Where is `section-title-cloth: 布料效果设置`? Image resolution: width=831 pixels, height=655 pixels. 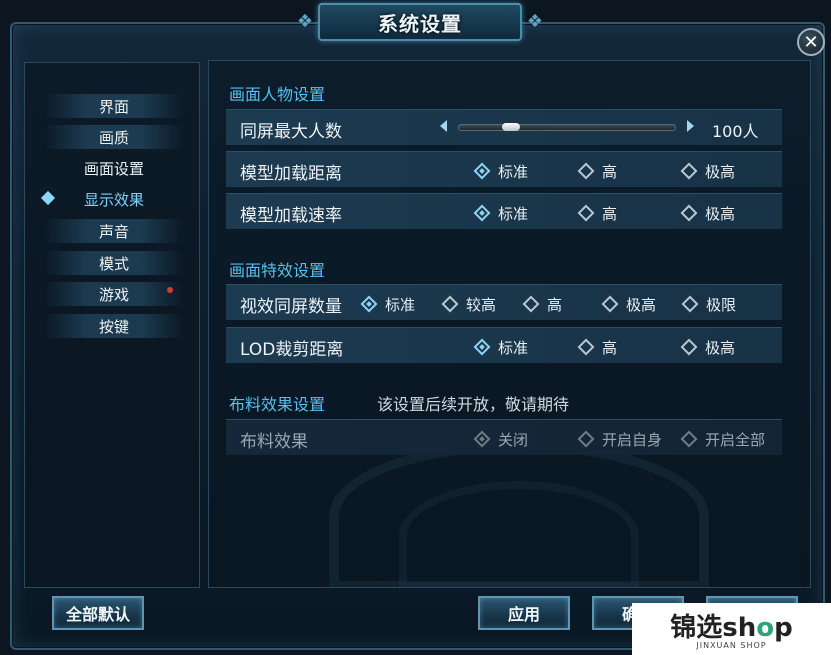 section-title-cloth: 布料效果设置 is located at coordinates (277, 404).